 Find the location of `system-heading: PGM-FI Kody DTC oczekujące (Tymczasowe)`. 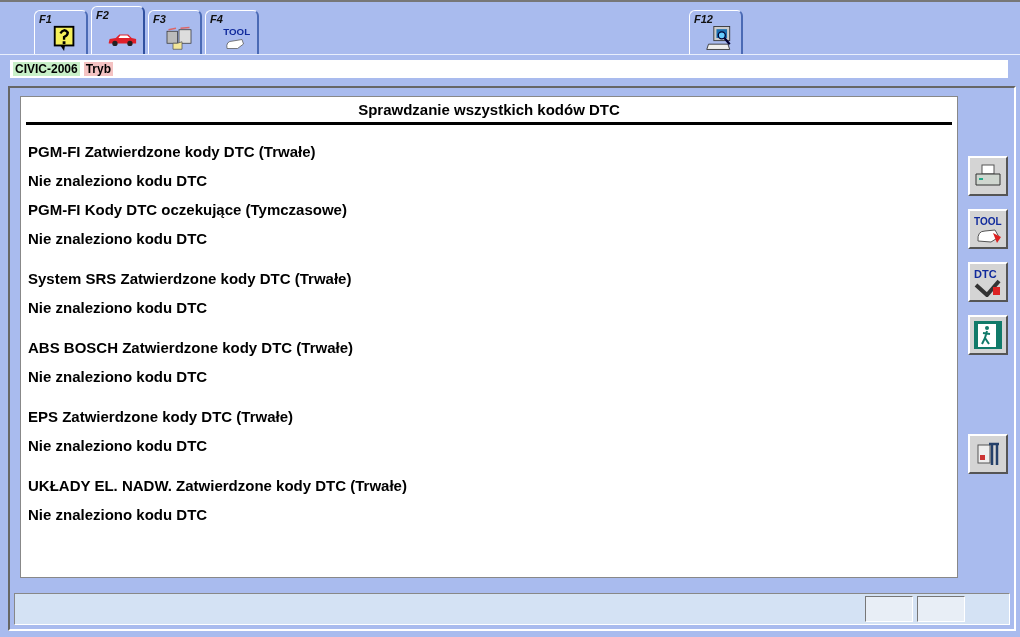

system-heading: PGM-FI Kody DTC oczekujące (Tymczasowe) is located at coordinates (187, 210).